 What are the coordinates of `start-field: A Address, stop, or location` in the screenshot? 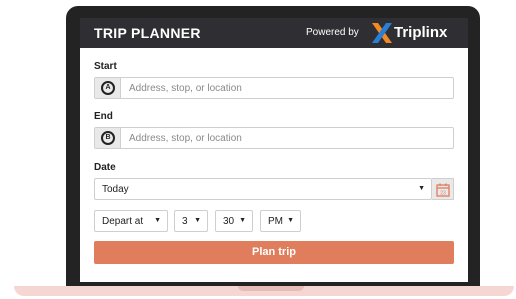 It's located at (274, 88).